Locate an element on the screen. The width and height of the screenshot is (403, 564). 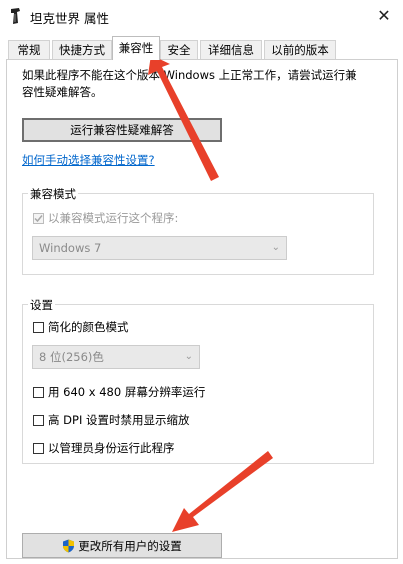
color-depth-value: 8 位(256)色 is located at coordinates (71, 357).